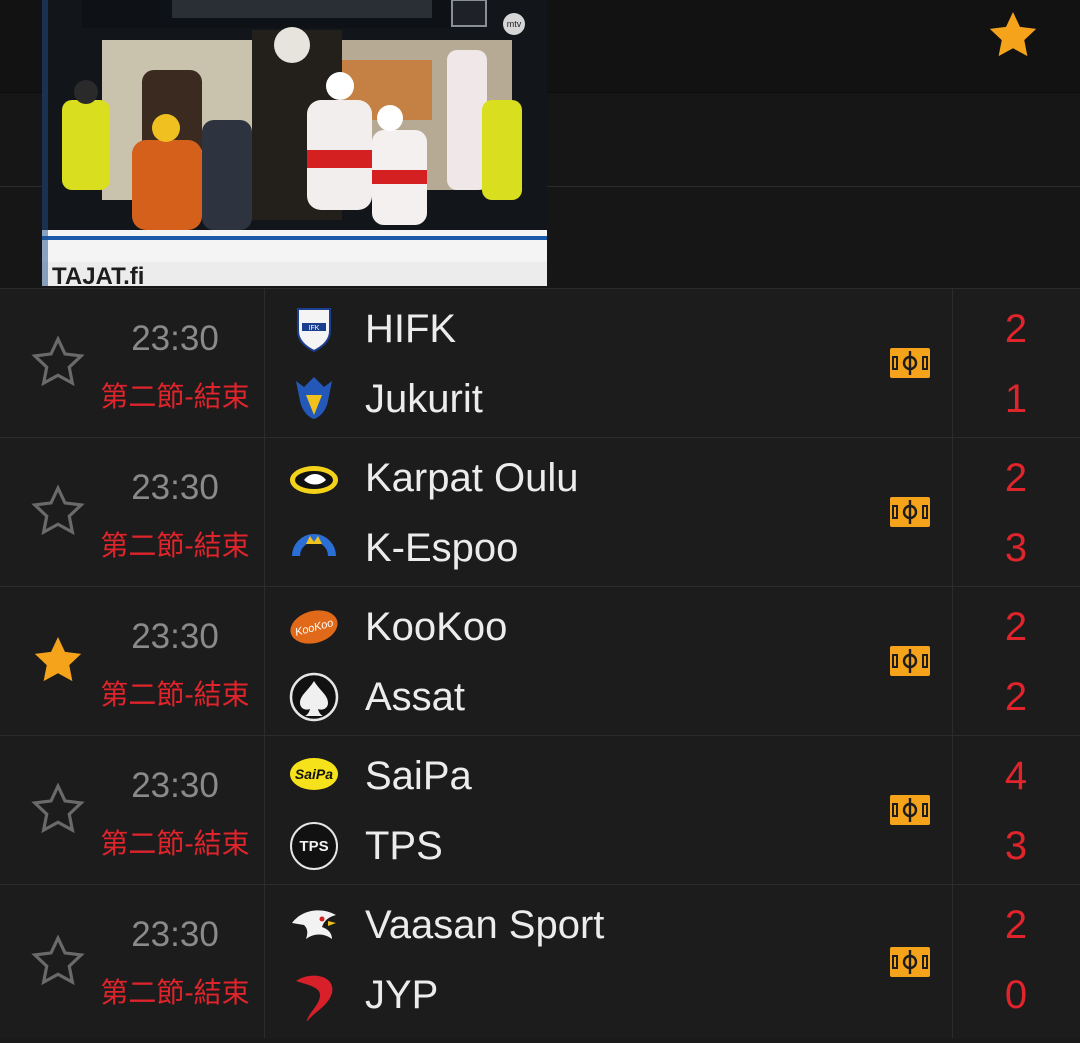 This screenshot has height=1043, width=1080. Describe the element at coordinates (314, 545) in the screenshot. I see `k-espoo-logo-icon` at that location.